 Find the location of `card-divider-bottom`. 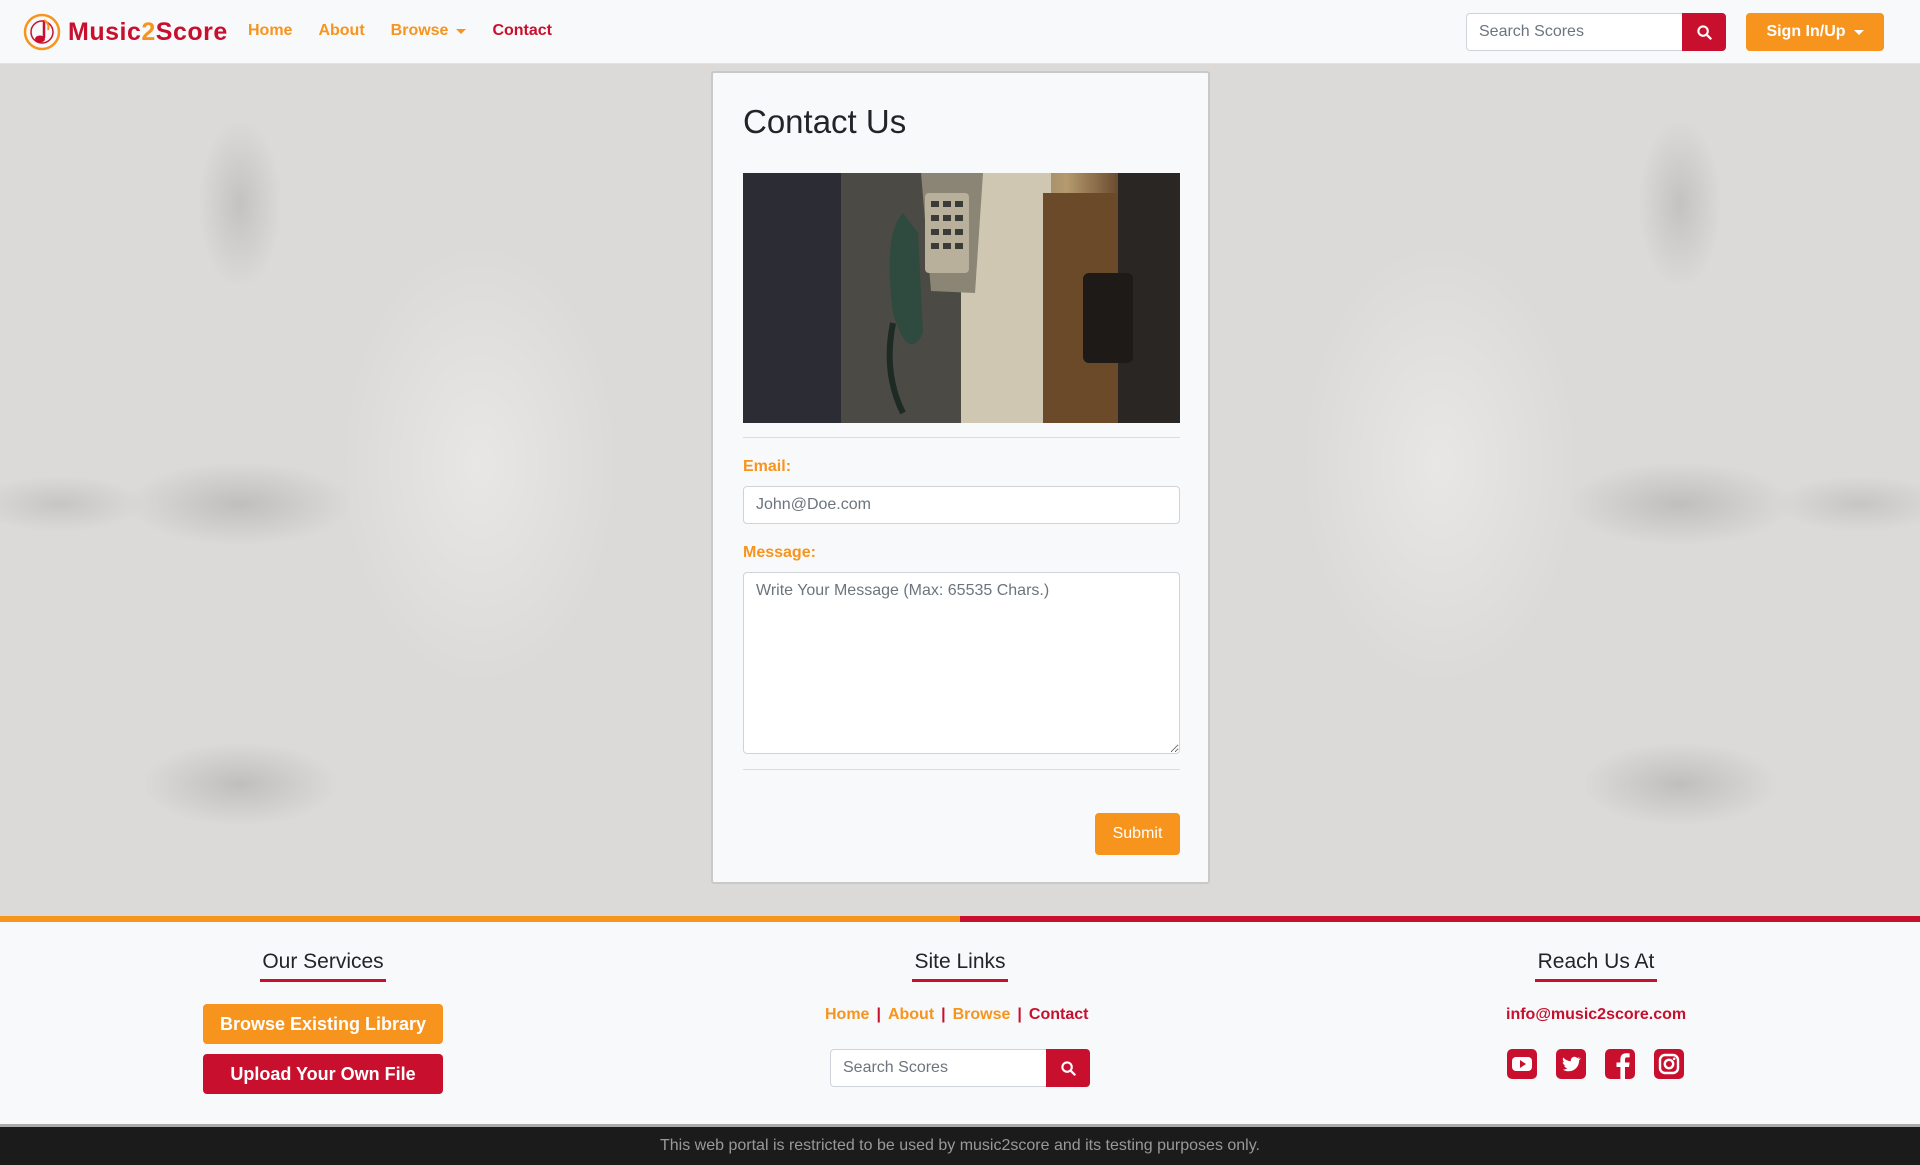

card-divider-bottom is located at coordinates (961, 769).